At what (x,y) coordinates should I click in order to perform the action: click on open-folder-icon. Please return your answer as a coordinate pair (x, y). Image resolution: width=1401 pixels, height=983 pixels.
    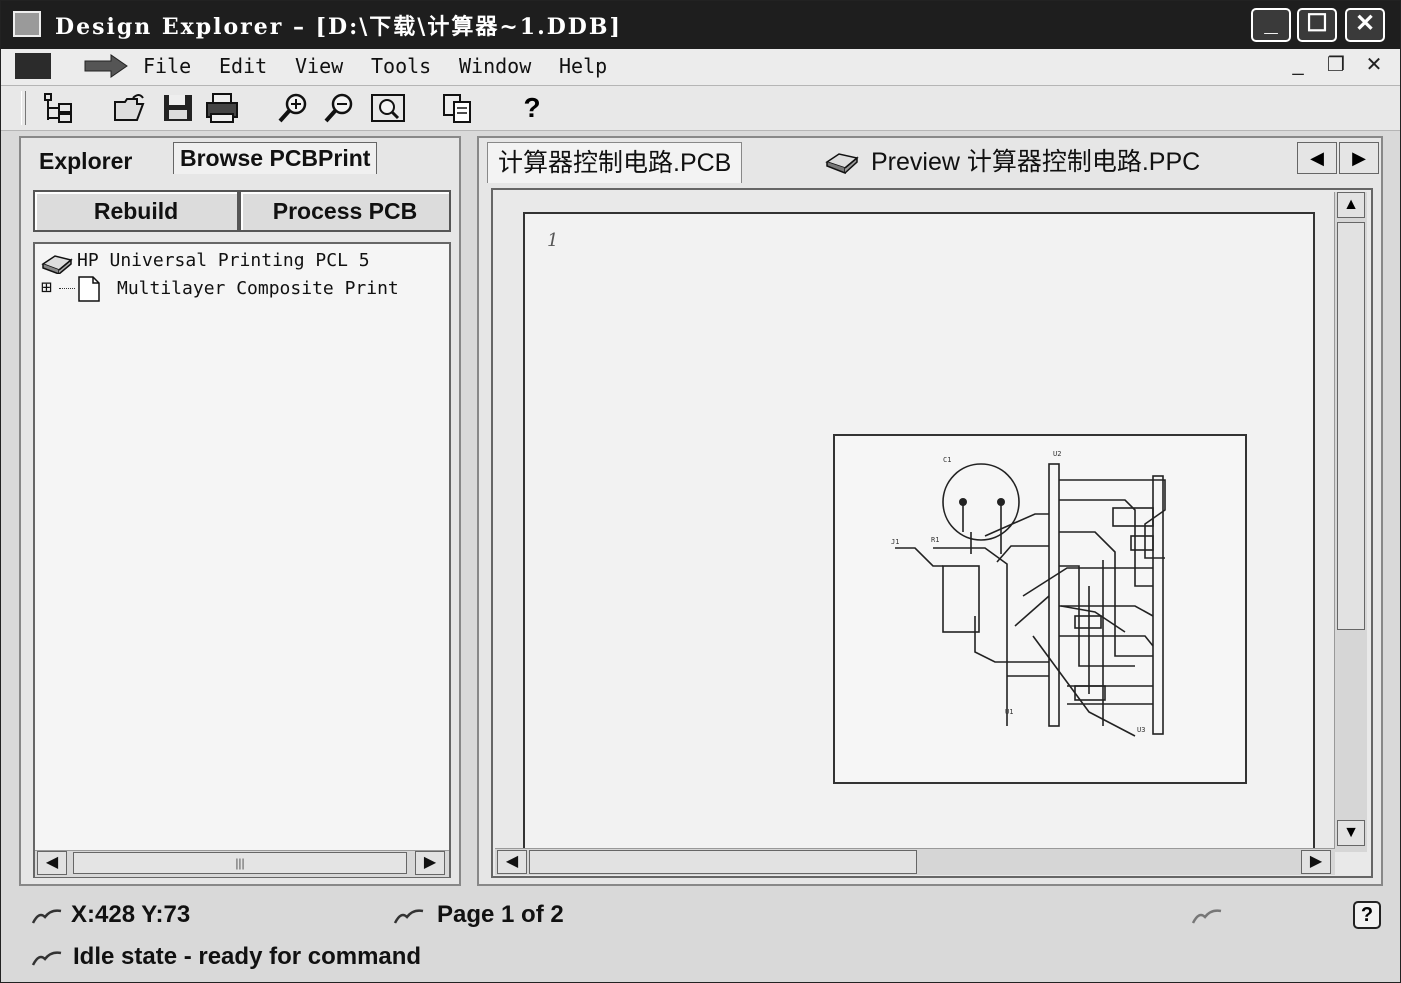
    Looking at the image, I should click on (130, 108).